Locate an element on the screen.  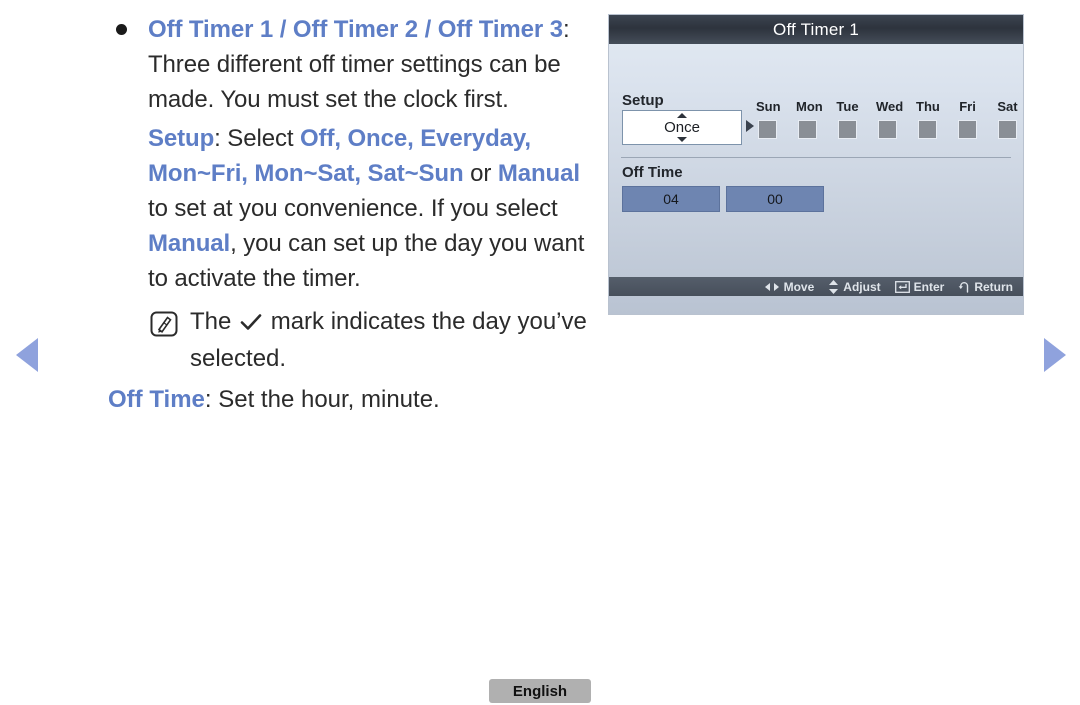
enter-key-icon is located at coordinates (902, 286).